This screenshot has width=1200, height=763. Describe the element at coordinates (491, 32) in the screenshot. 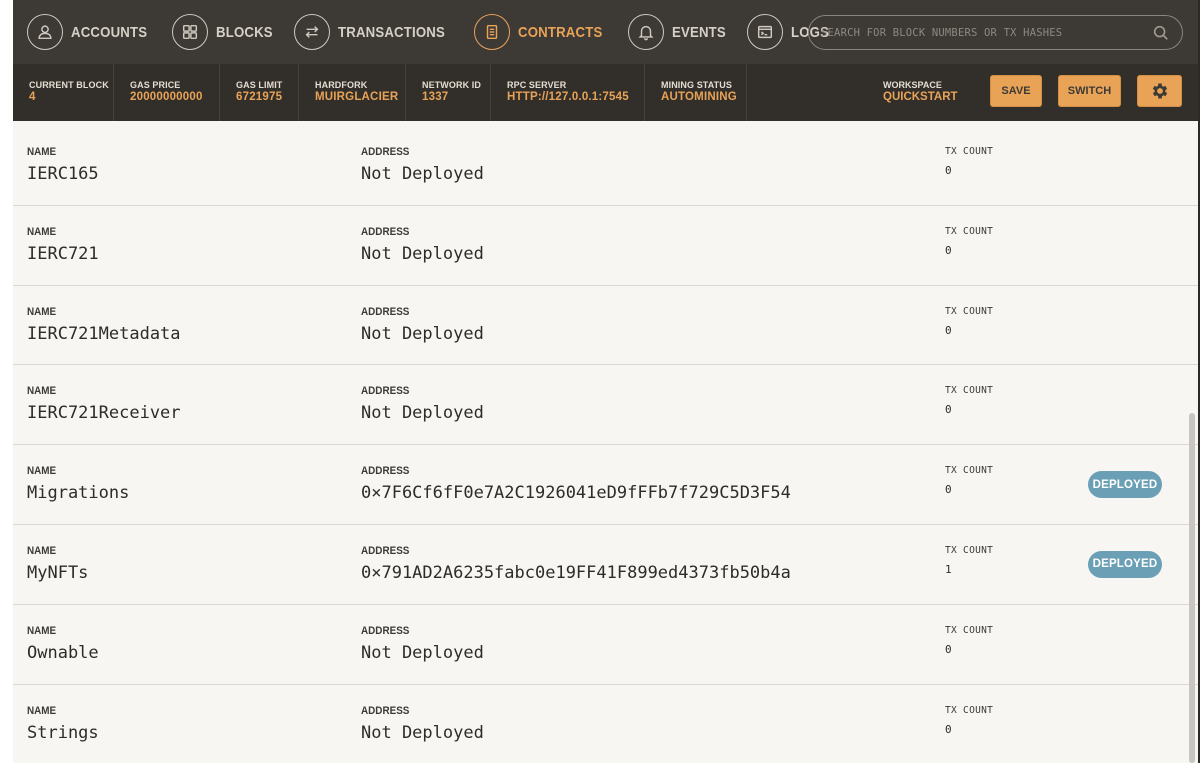

I see `document-icon` at that location.